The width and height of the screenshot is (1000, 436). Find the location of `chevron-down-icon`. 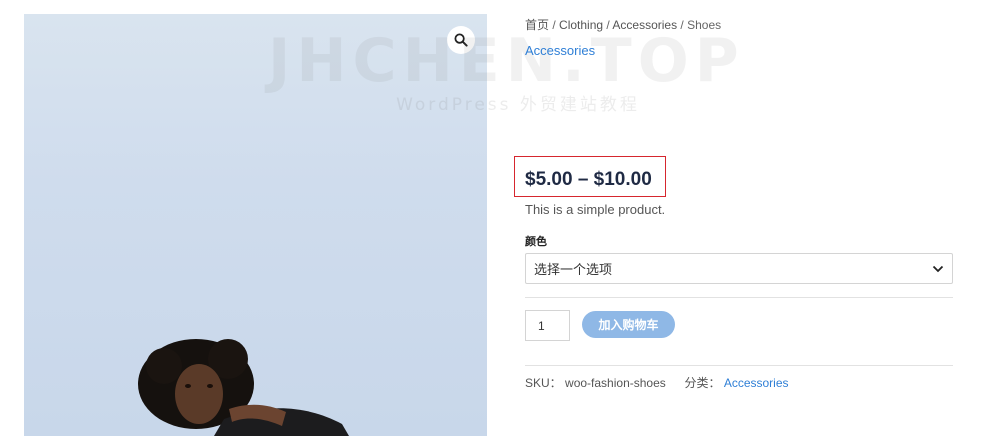

chevron-down-icon is located at coordinates (938, 269).